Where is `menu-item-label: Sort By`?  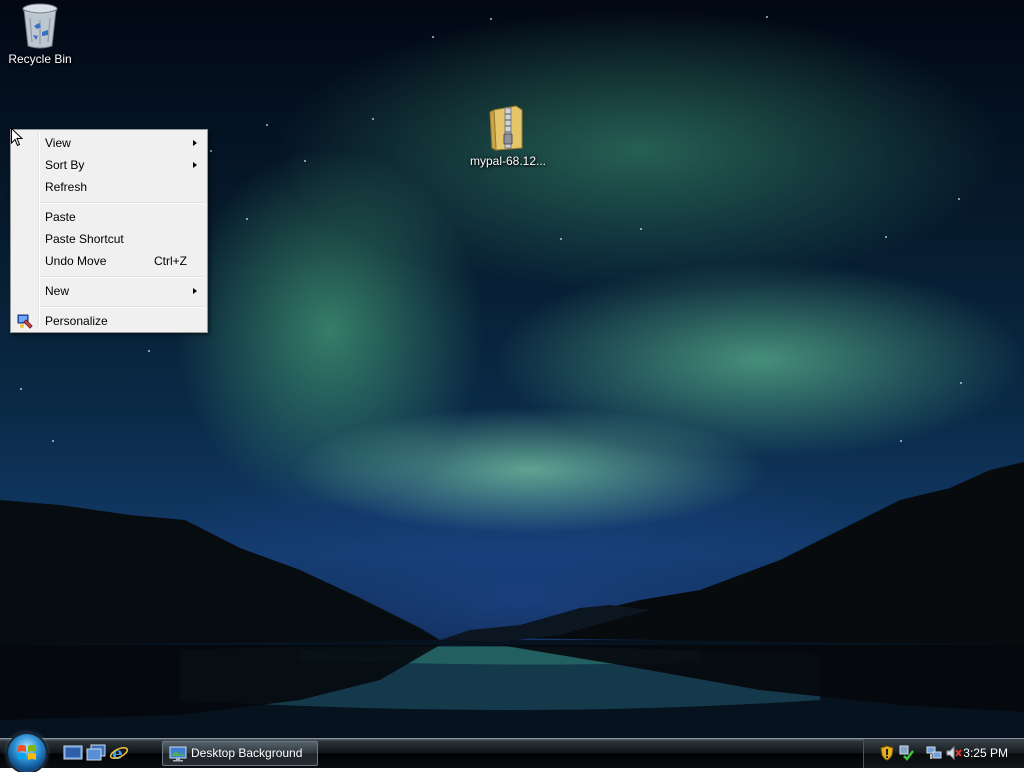 menu-item-label: Sort By is located at coordinates (65, 165).